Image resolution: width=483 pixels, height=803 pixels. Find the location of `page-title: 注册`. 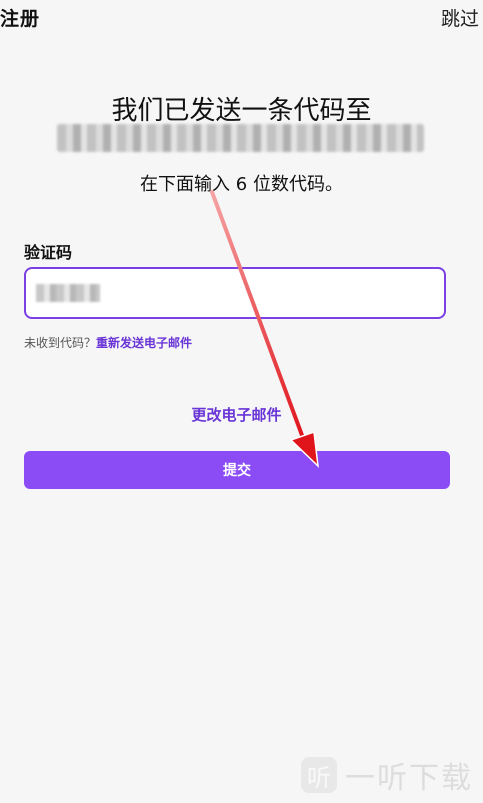

page-title: 注册 is located at coordinates (20, 19).